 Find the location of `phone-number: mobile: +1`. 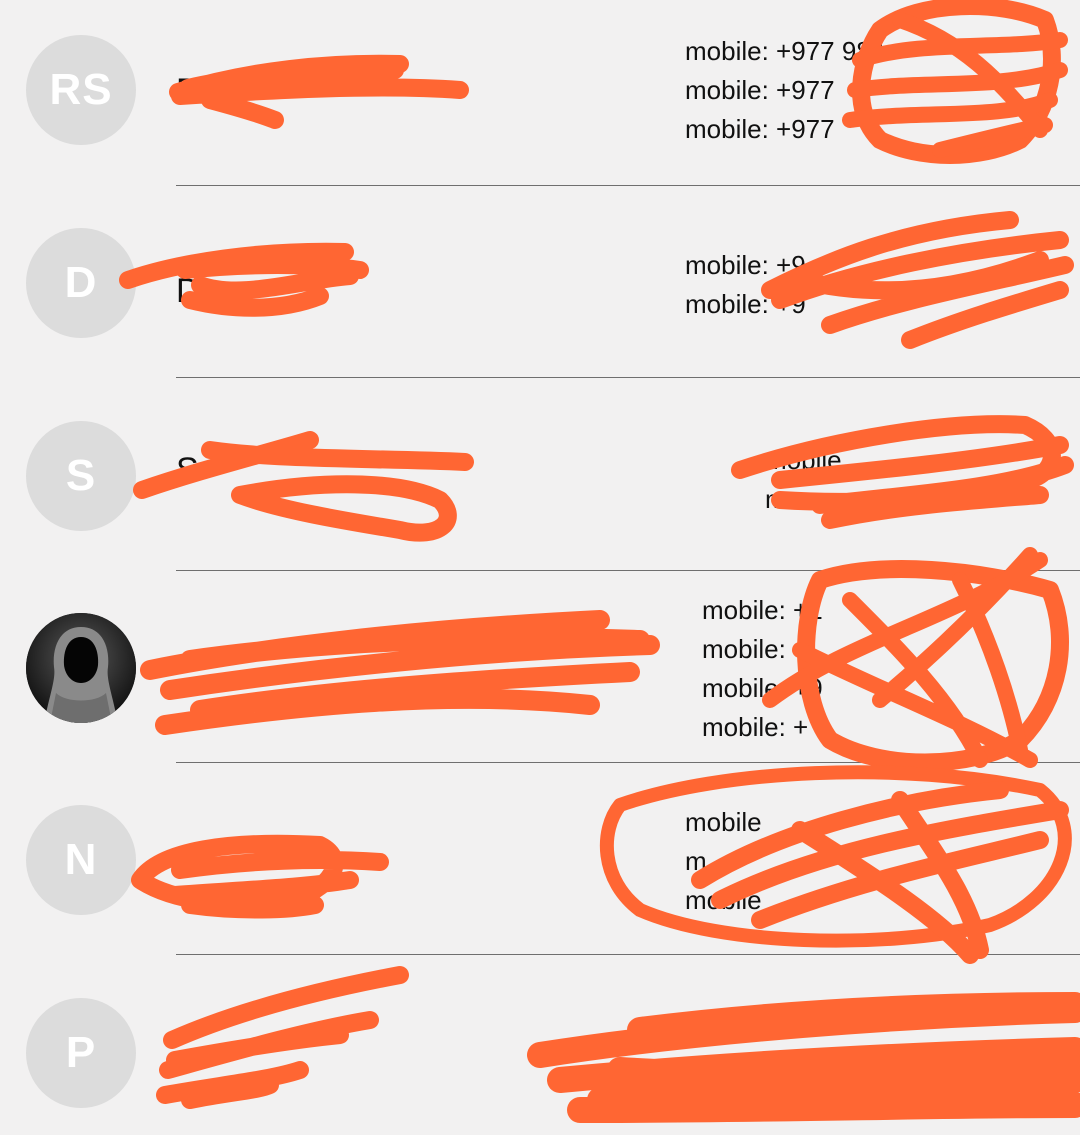

phone-number: mobile: +1 is located at coordinates (762, 610).